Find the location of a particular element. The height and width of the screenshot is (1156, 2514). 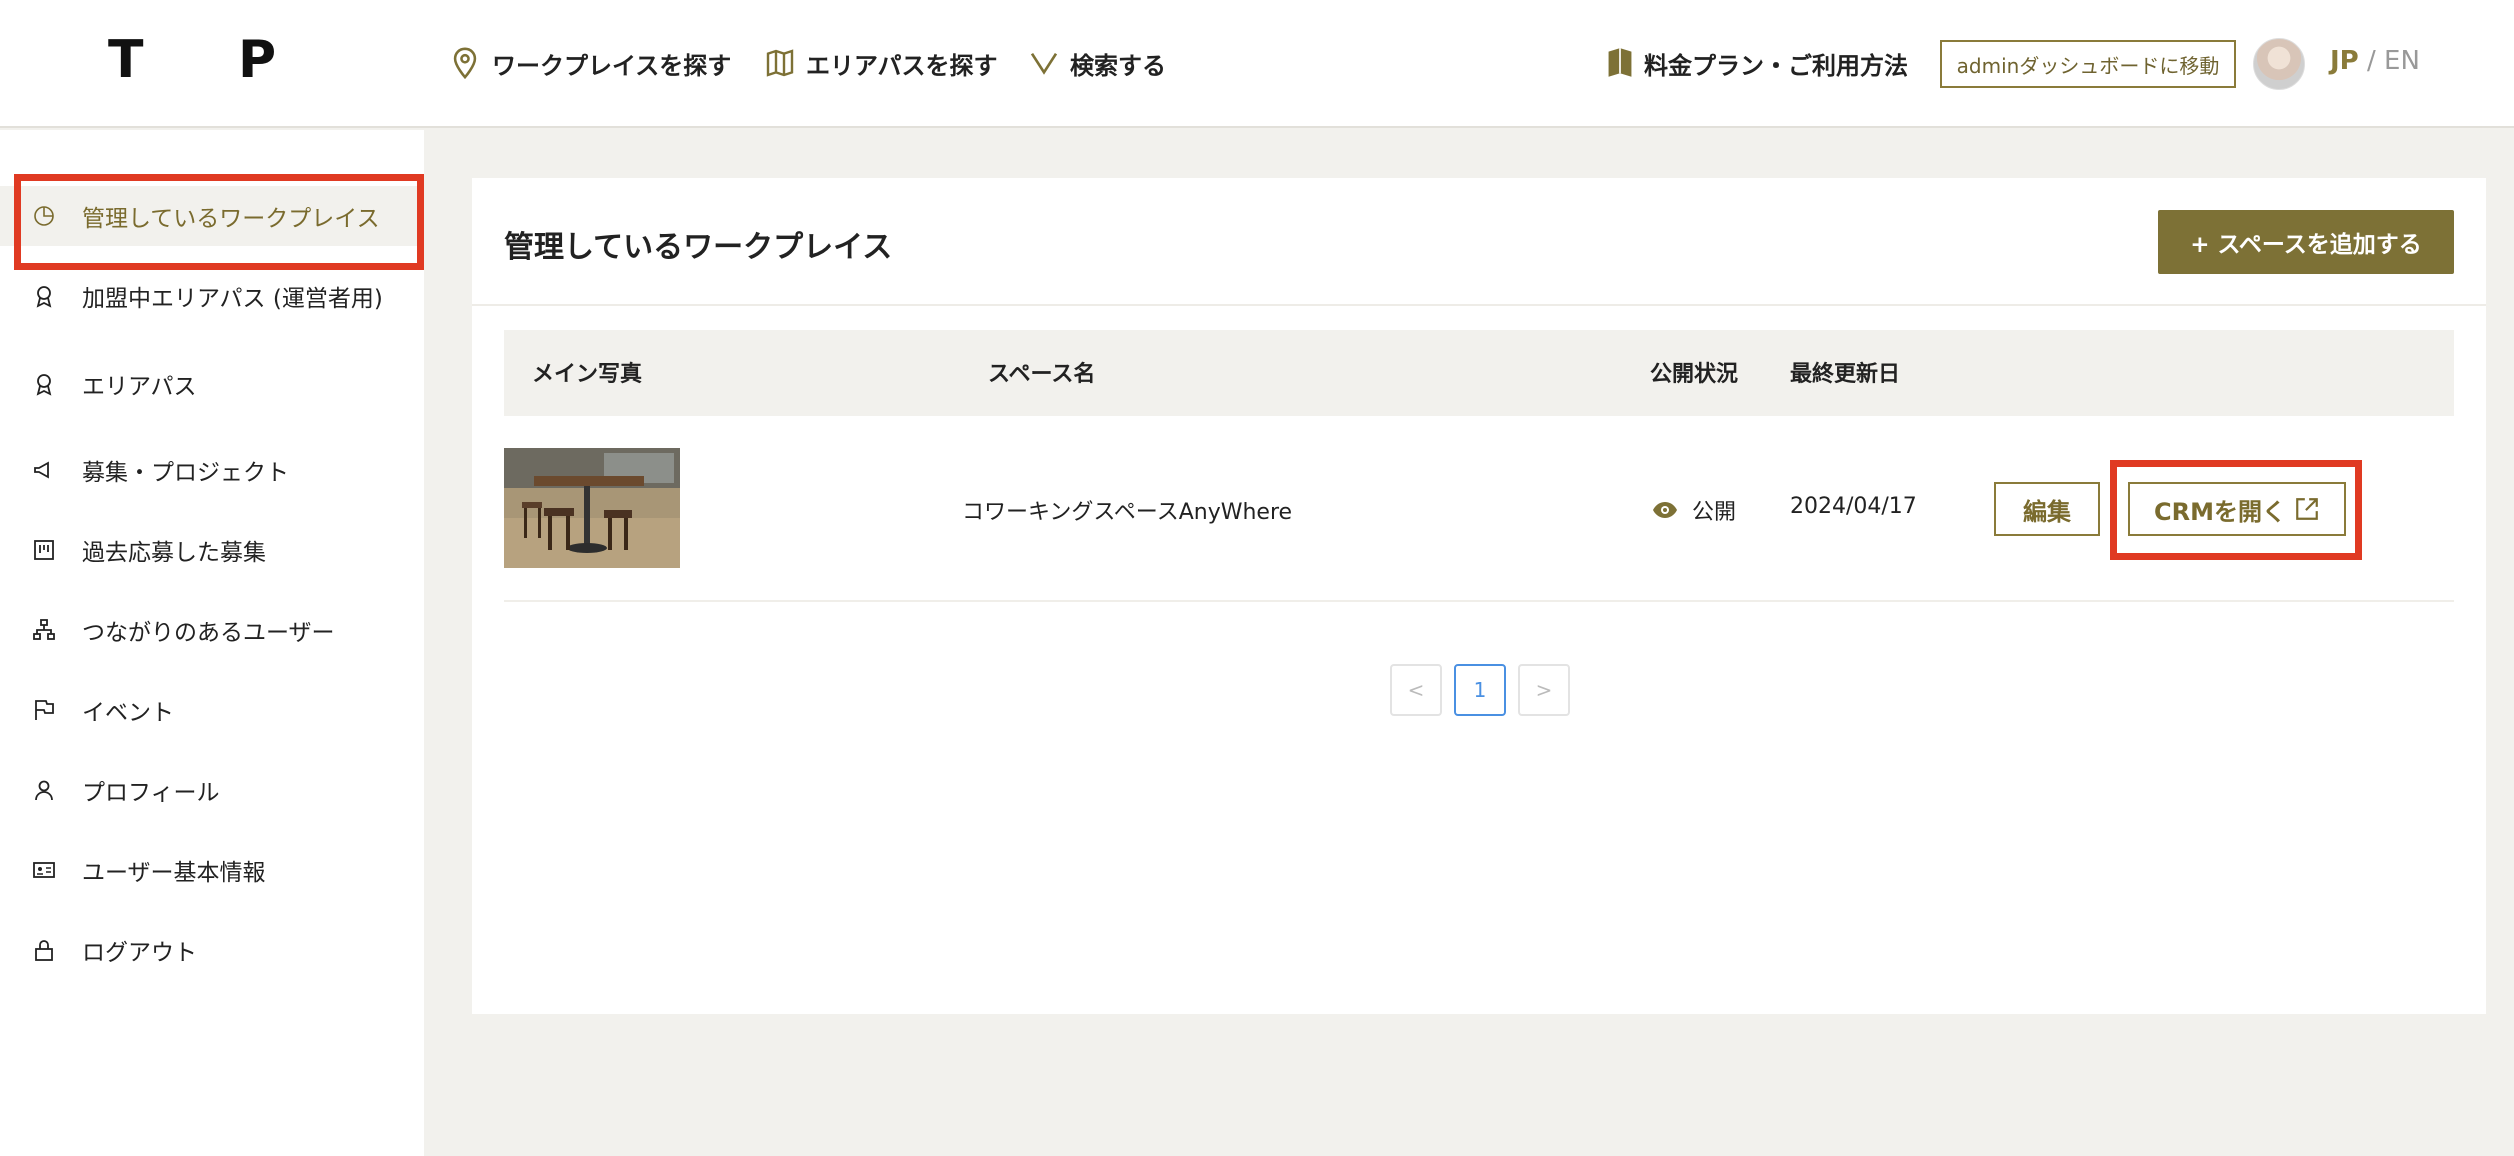

space-main-photo is located at coordinates (592, 508).